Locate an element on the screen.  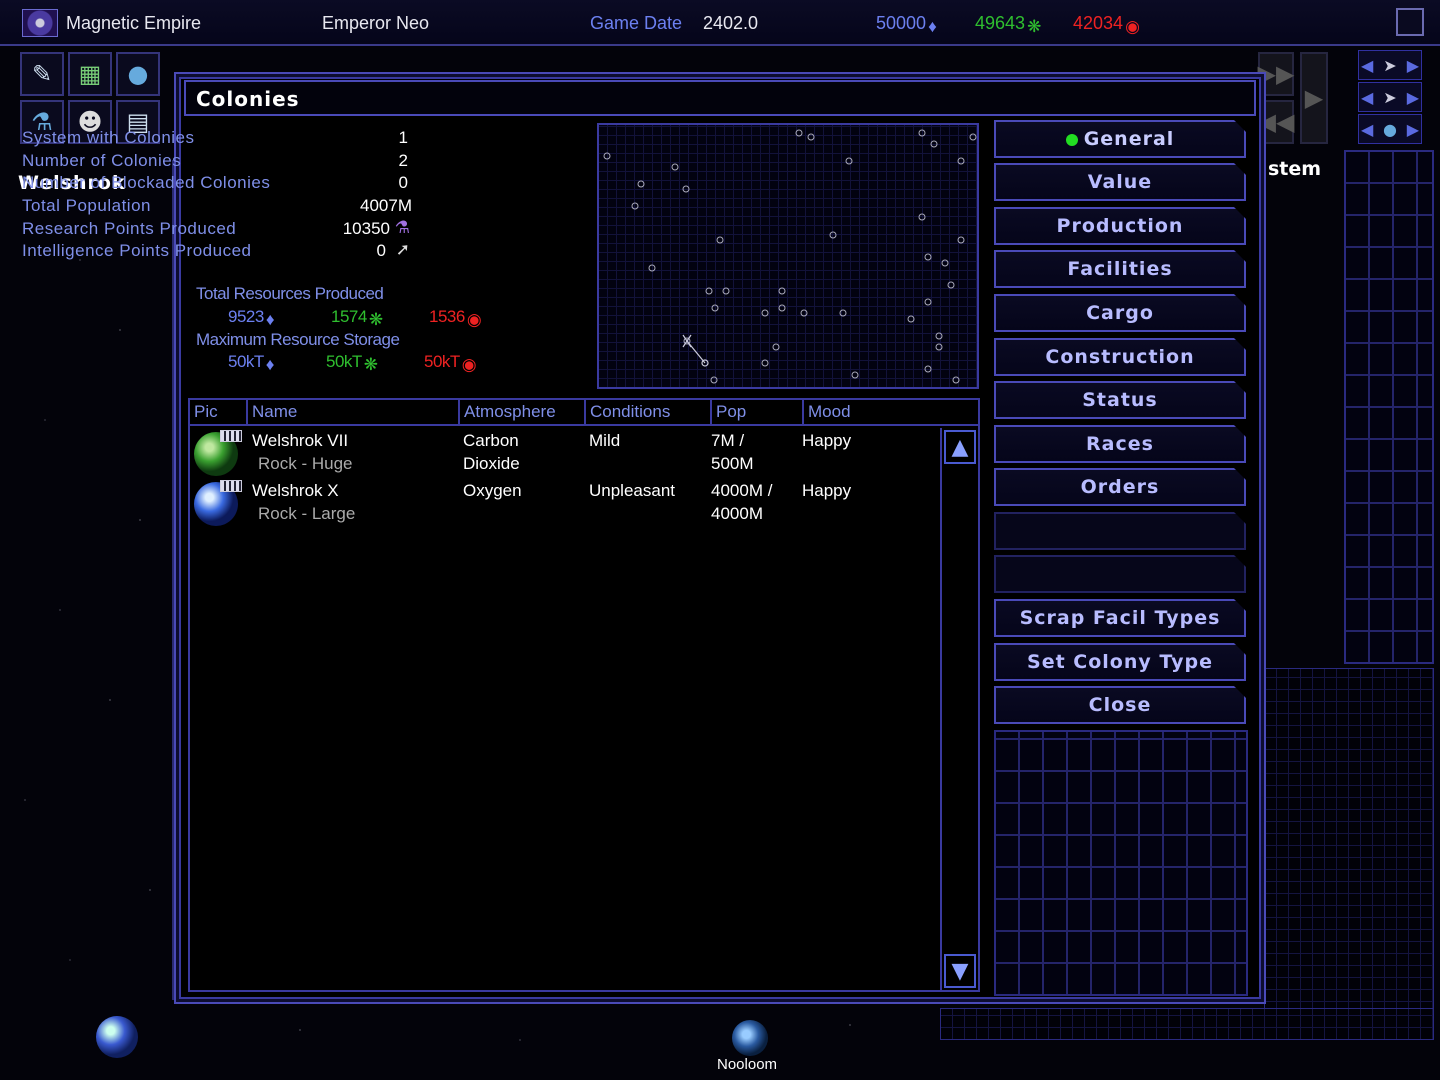
stat-value: 2 is located at coordinates (403, 160).